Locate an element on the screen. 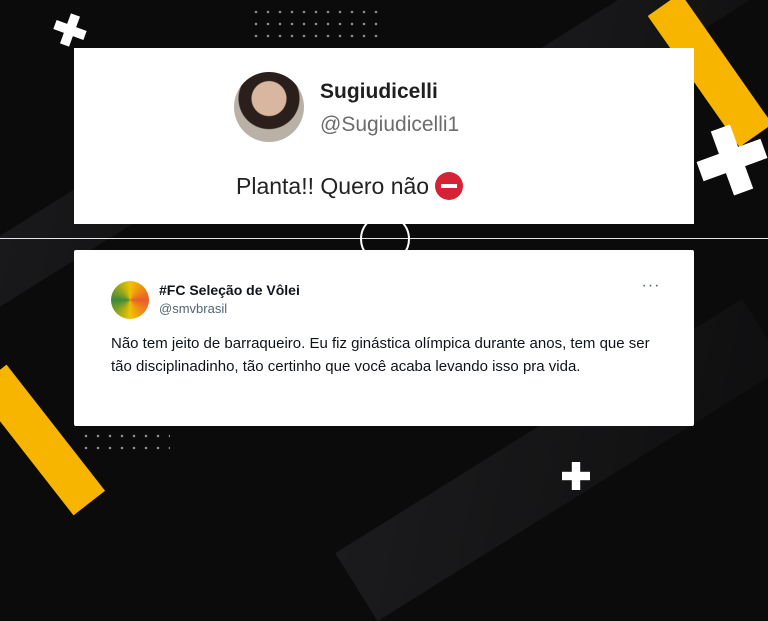 Image resolution: width=768 pixels, height=621 pixels. author-name: #FC Seleção de Vôlei is located at coordinates (229, 290).